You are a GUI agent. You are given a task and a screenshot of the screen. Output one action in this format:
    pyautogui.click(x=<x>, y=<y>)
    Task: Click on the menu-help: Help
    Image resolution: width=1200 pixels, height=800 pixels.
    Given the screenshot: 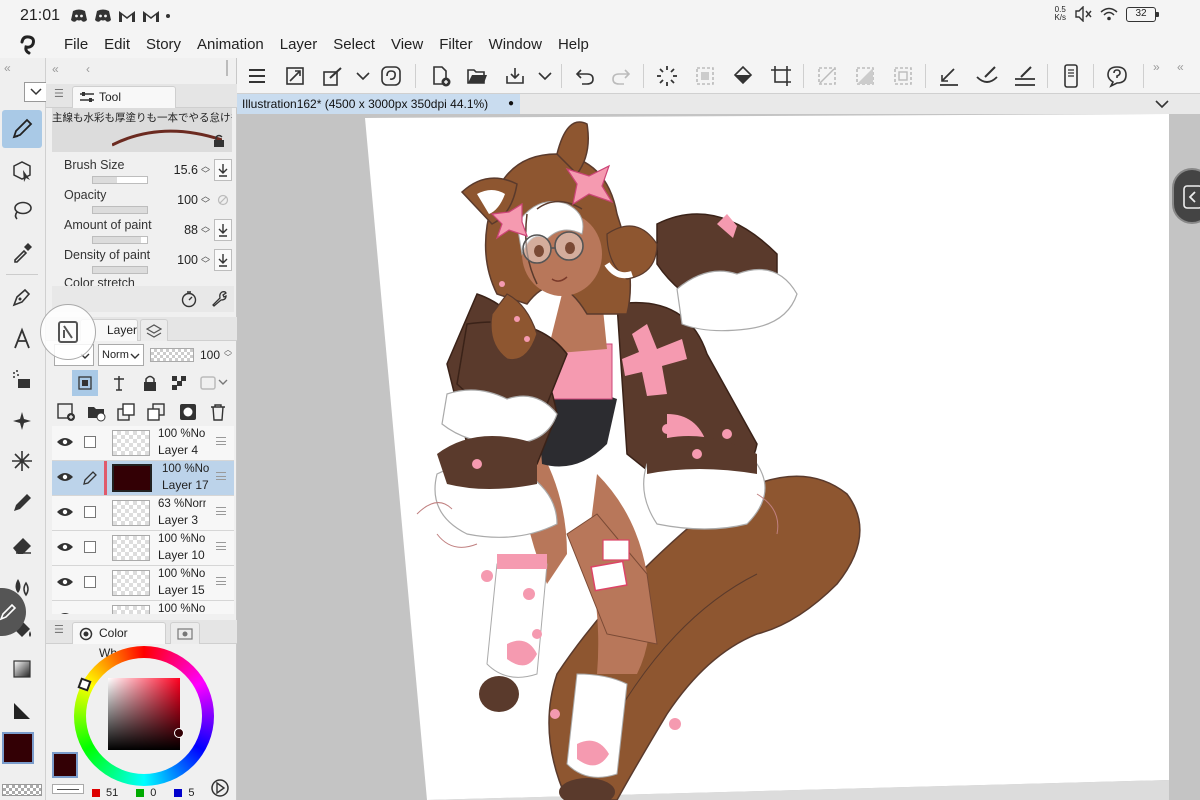 What is the action you would take?
    pyautogui.click(x=573, y=45)
    